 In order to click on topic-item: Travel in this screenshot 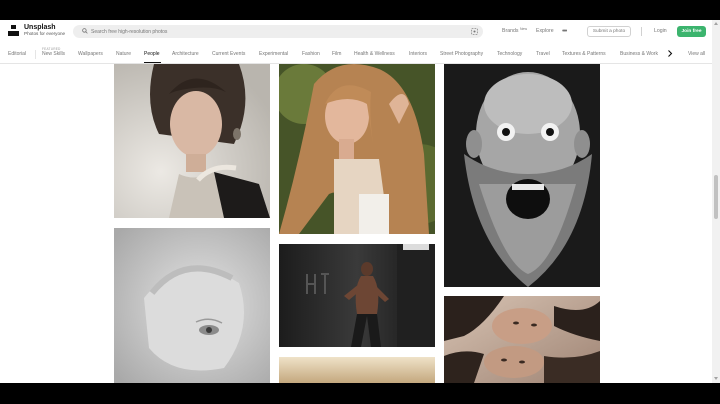, I will do `click(543, 54)`.